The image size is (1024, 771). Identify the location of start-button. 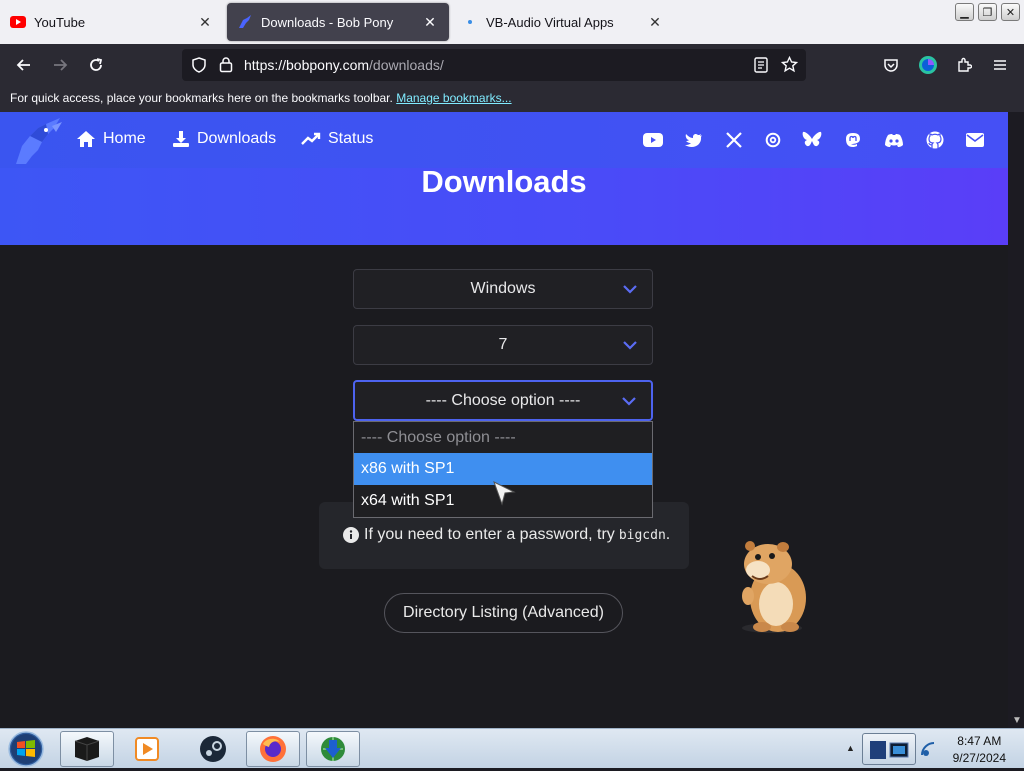
(26, 749).